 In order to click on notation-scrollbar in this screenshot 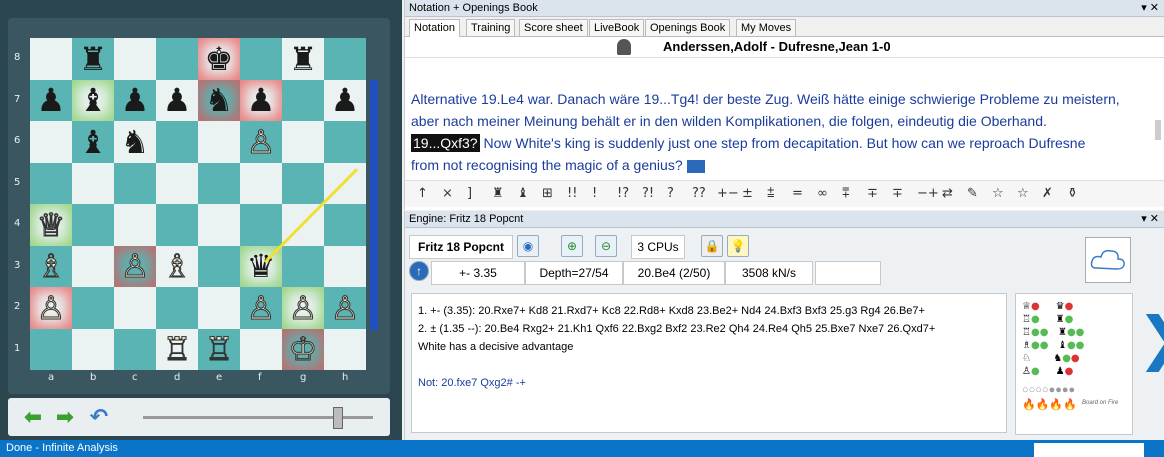, I will do `click(1158, 127)`.